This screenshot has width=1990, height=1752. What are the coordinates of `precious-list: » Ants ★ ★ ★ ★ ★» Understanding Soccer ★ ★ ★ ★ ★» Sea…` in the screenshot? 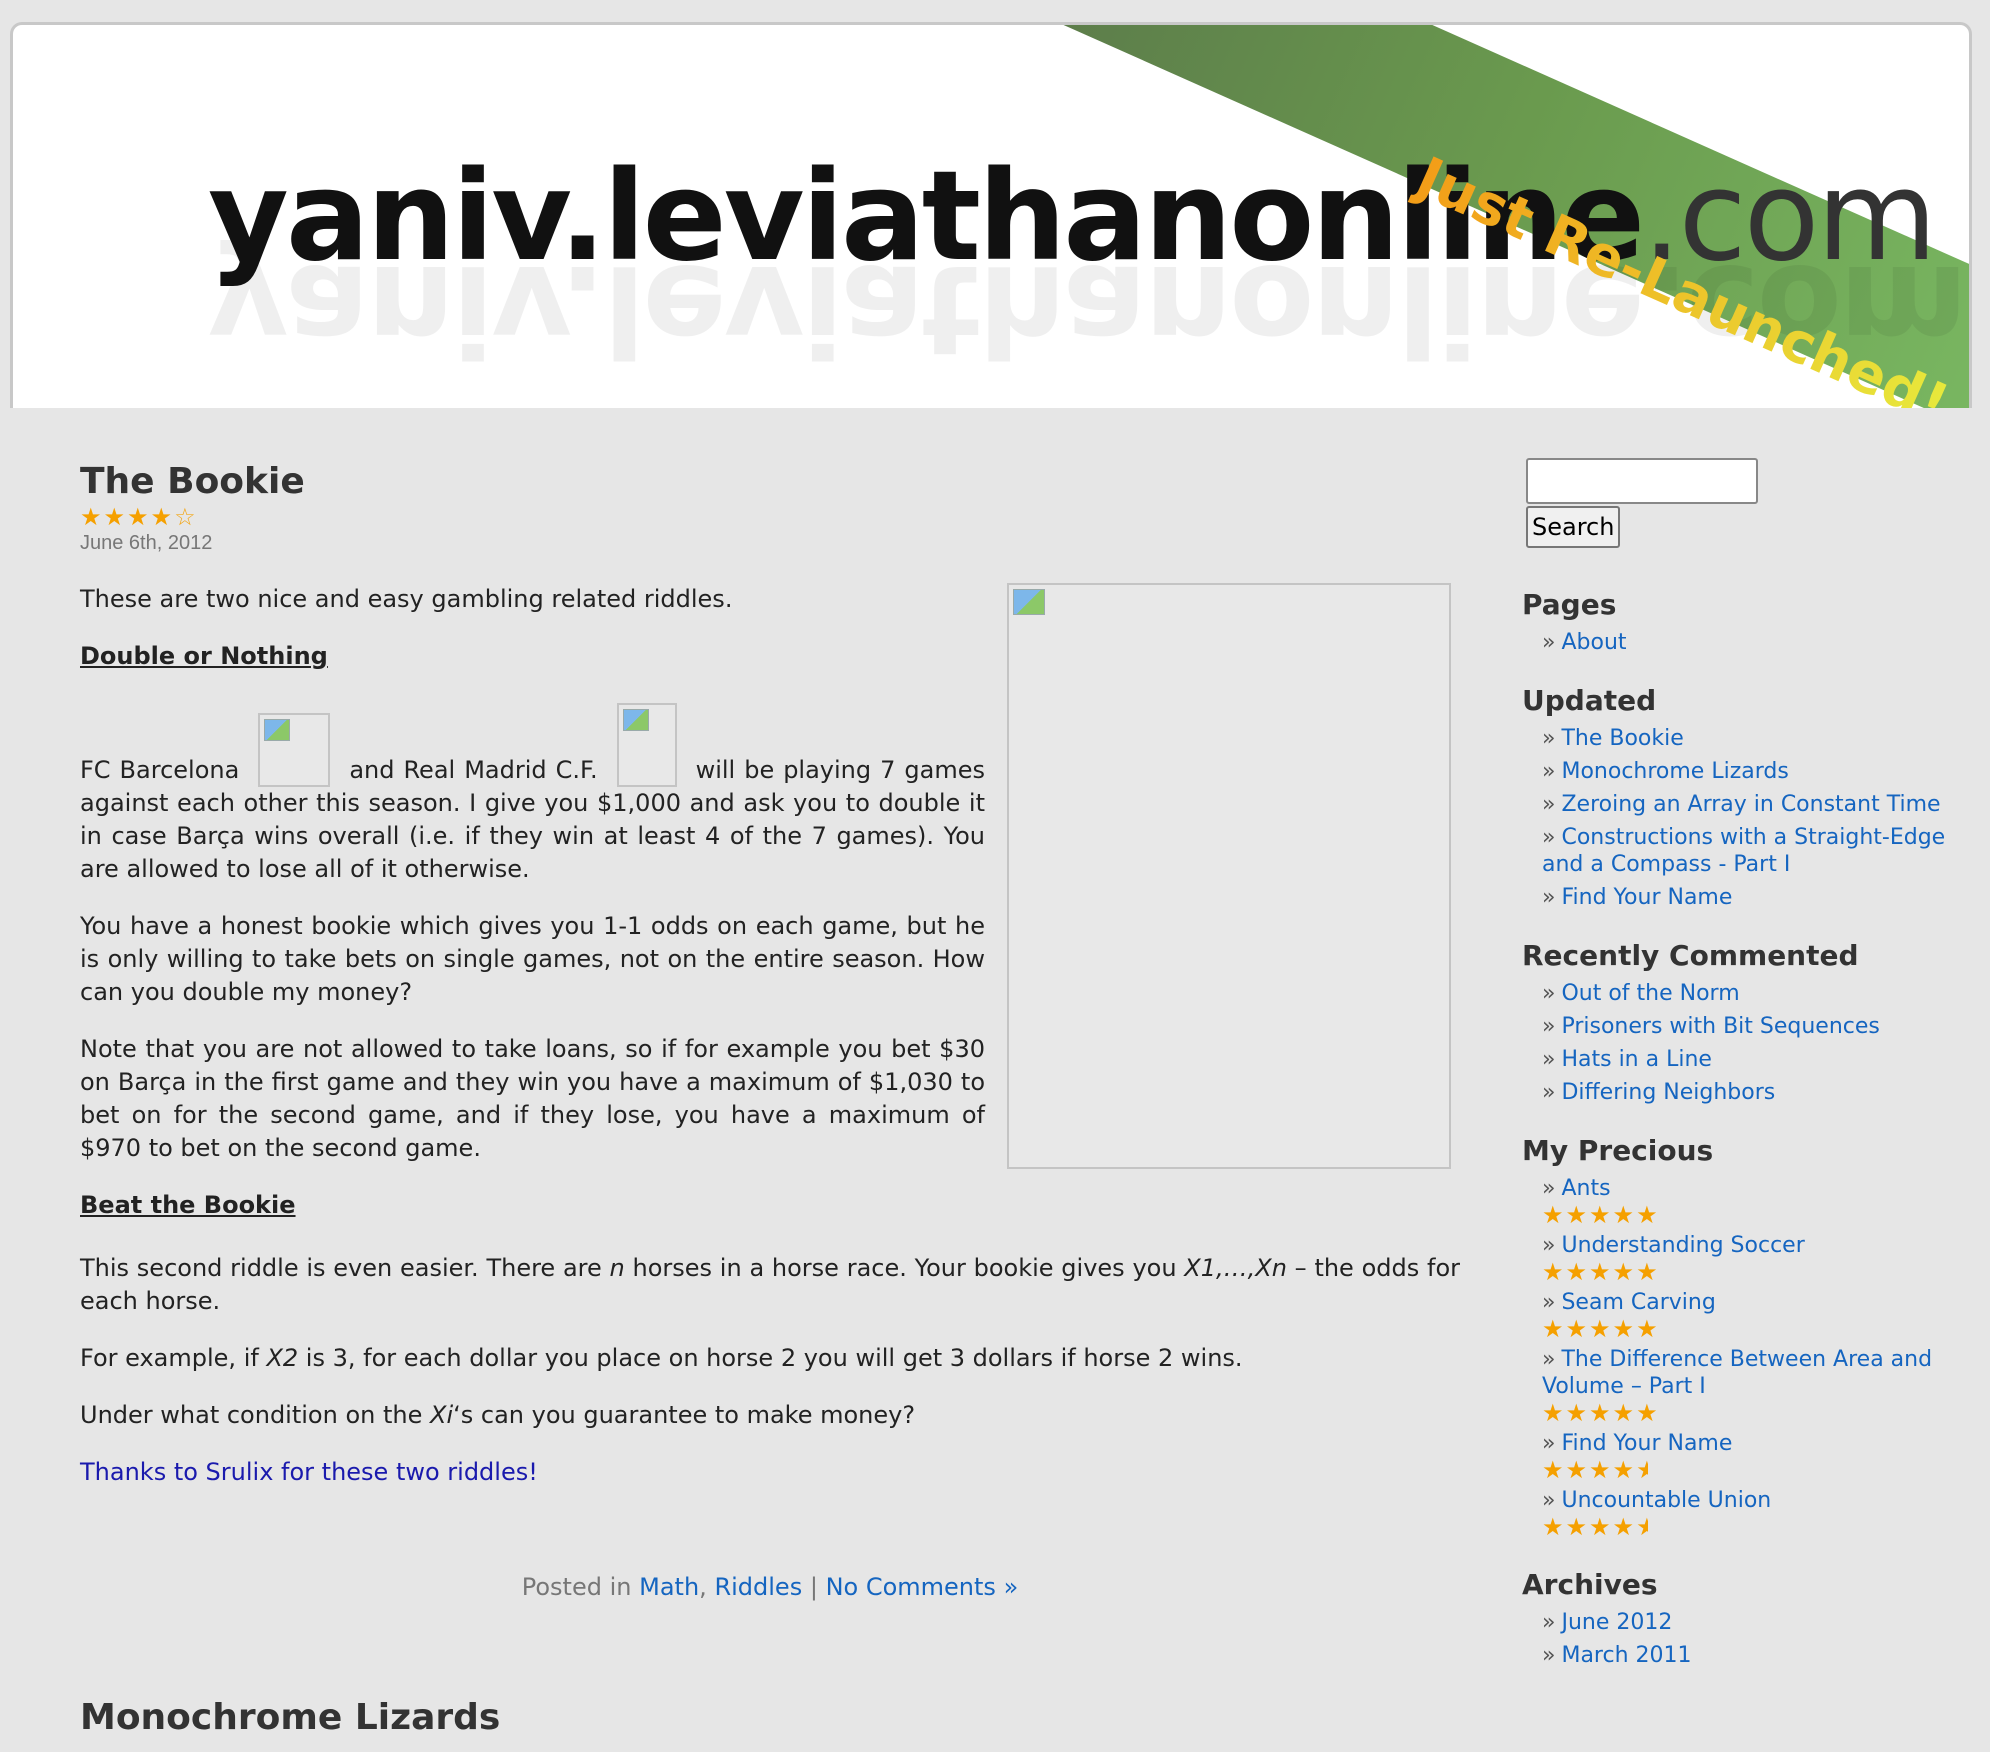 It's located at (1742, 1357).